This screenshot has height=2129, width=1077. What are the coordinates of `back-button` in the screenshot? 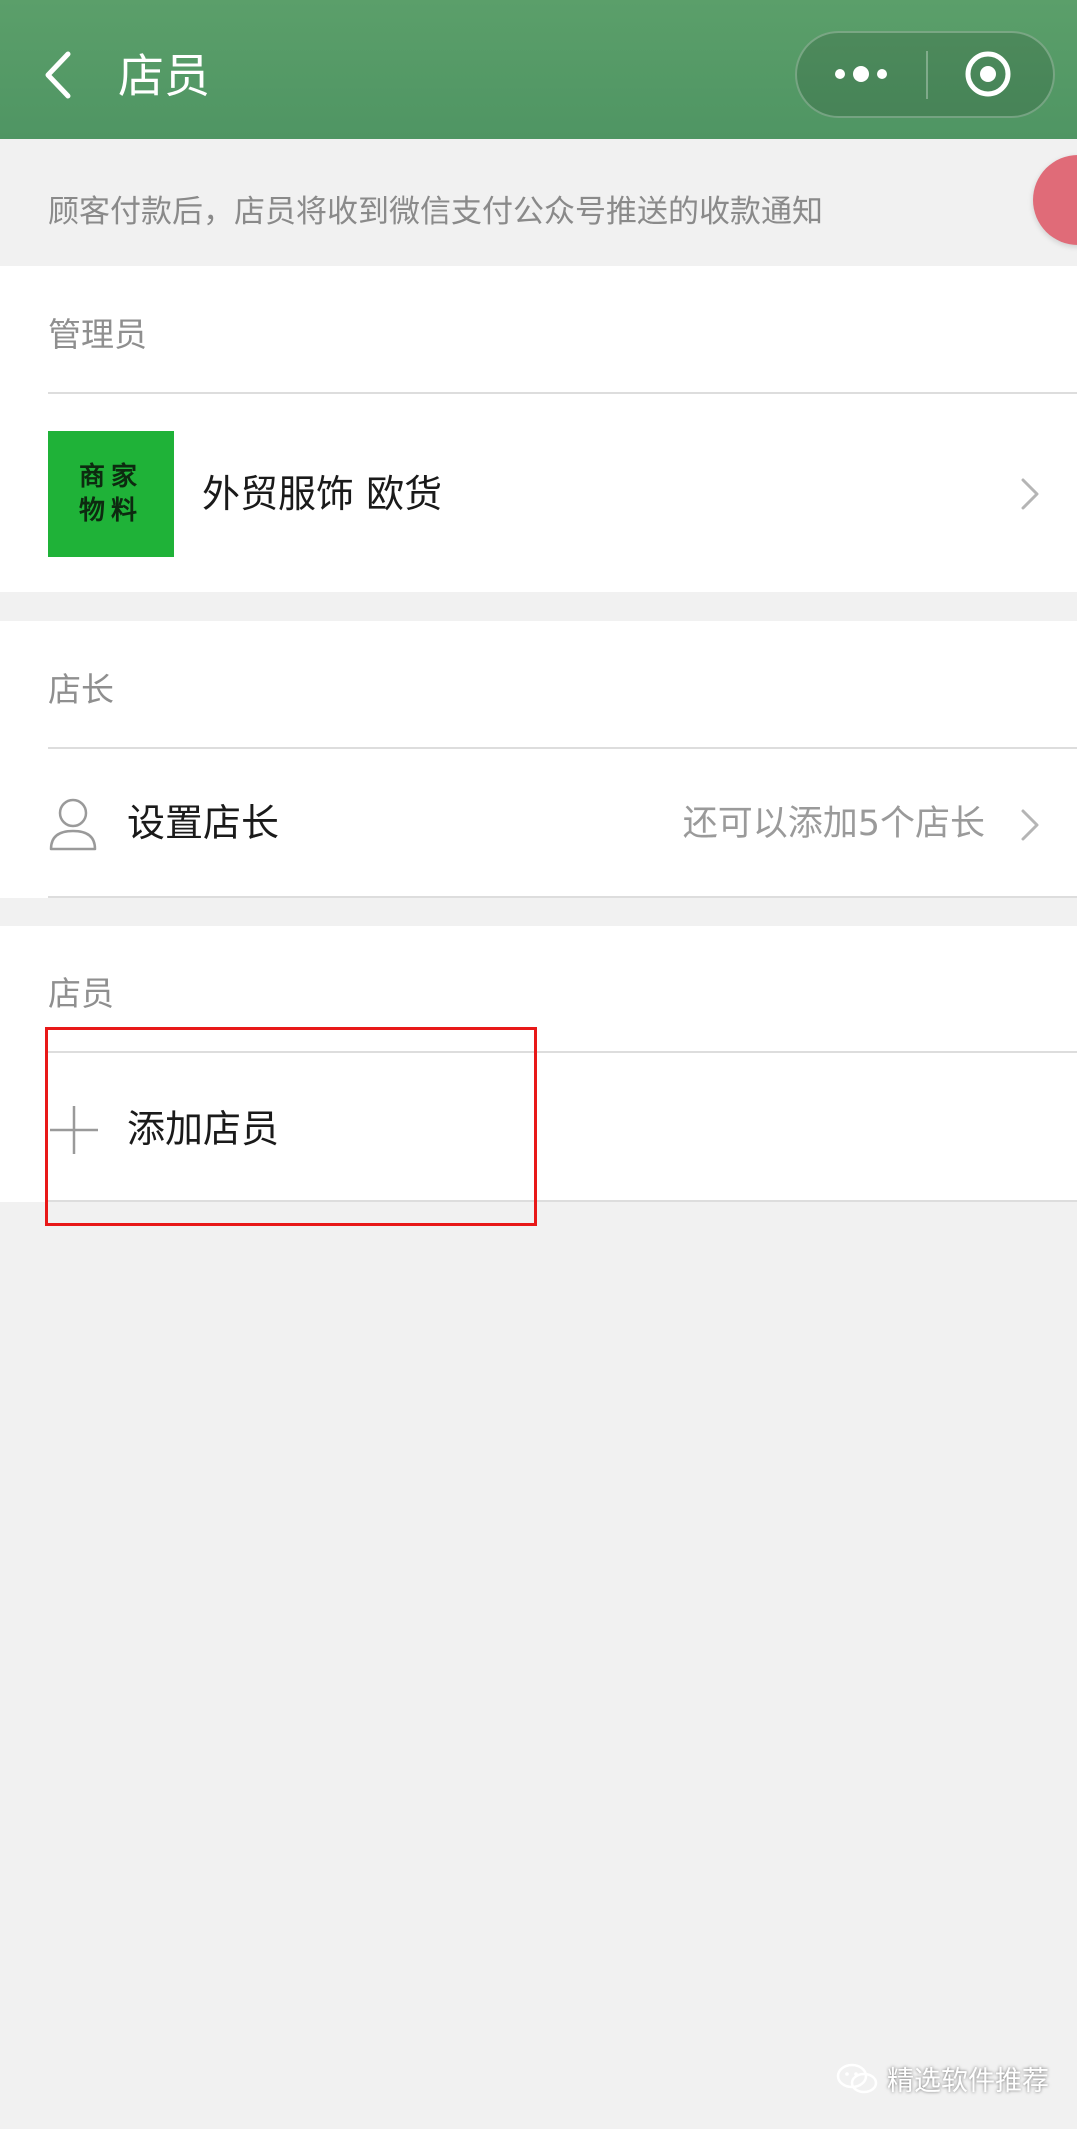 It's located at (60, 75).